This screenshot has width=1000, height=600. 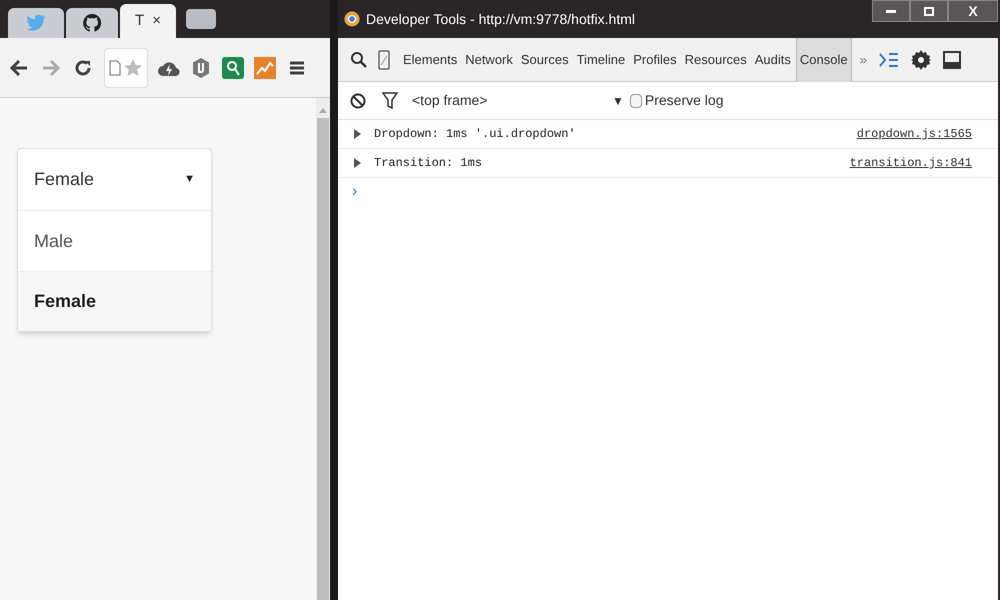 I want to click on console-prompt: ›, so click(x=355, y=191).